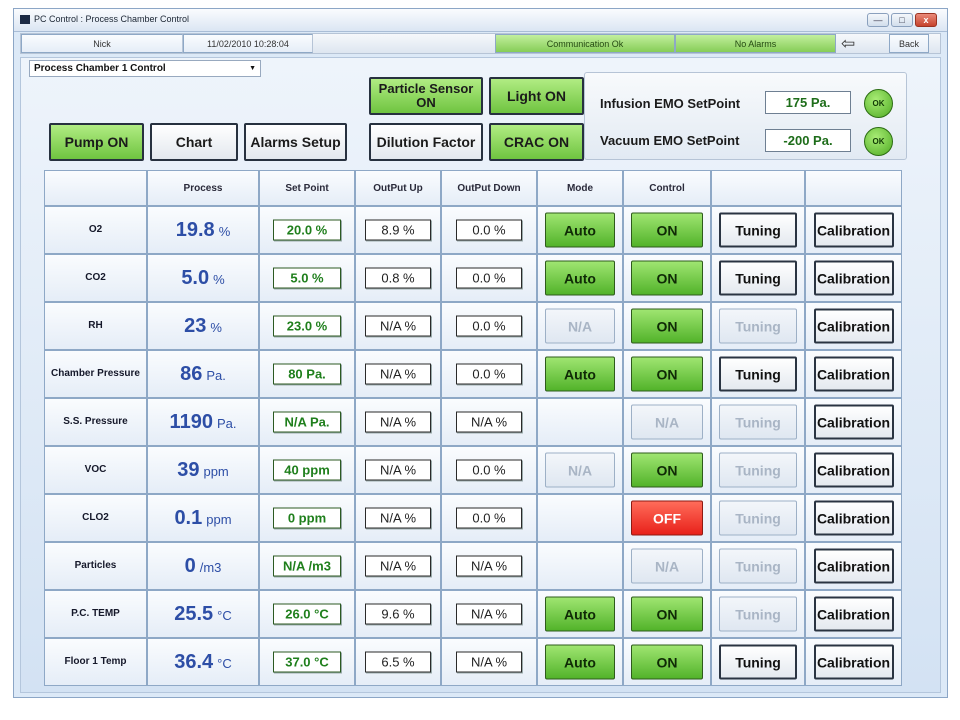  I want to click on setpoint-cell: 5.0 %, so click(307, 278).